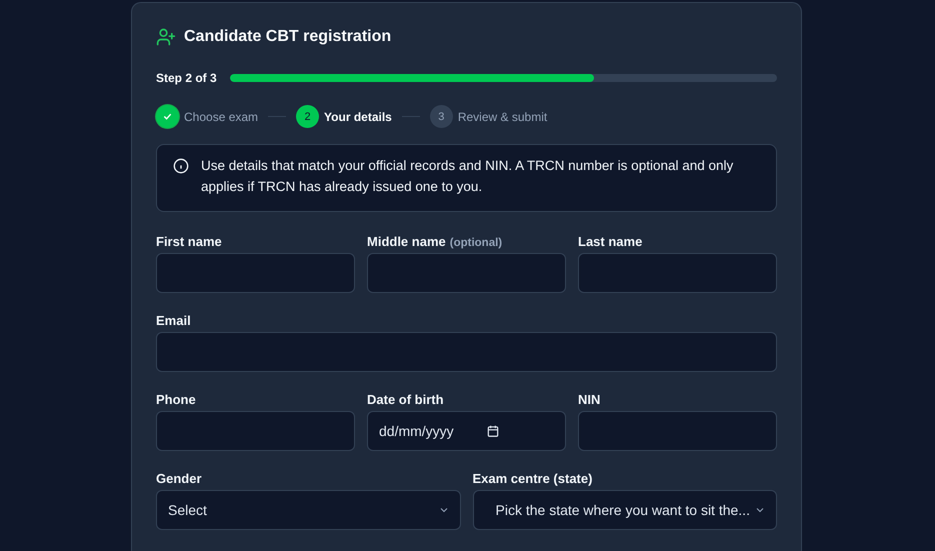 Image resolution: width=935 pixels, height=551 pixels. What do you see at coordinates (532, 478) in the screenshot?
I see `field-label: Exam centre (state)` at bounding box center [532, 478].